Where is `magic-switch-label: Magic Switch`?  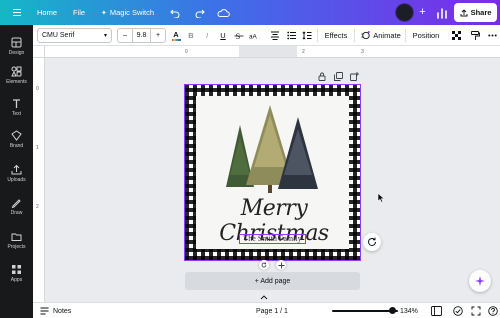
magic-switch-label: Magic Switch is located at coordinates (132, 12).